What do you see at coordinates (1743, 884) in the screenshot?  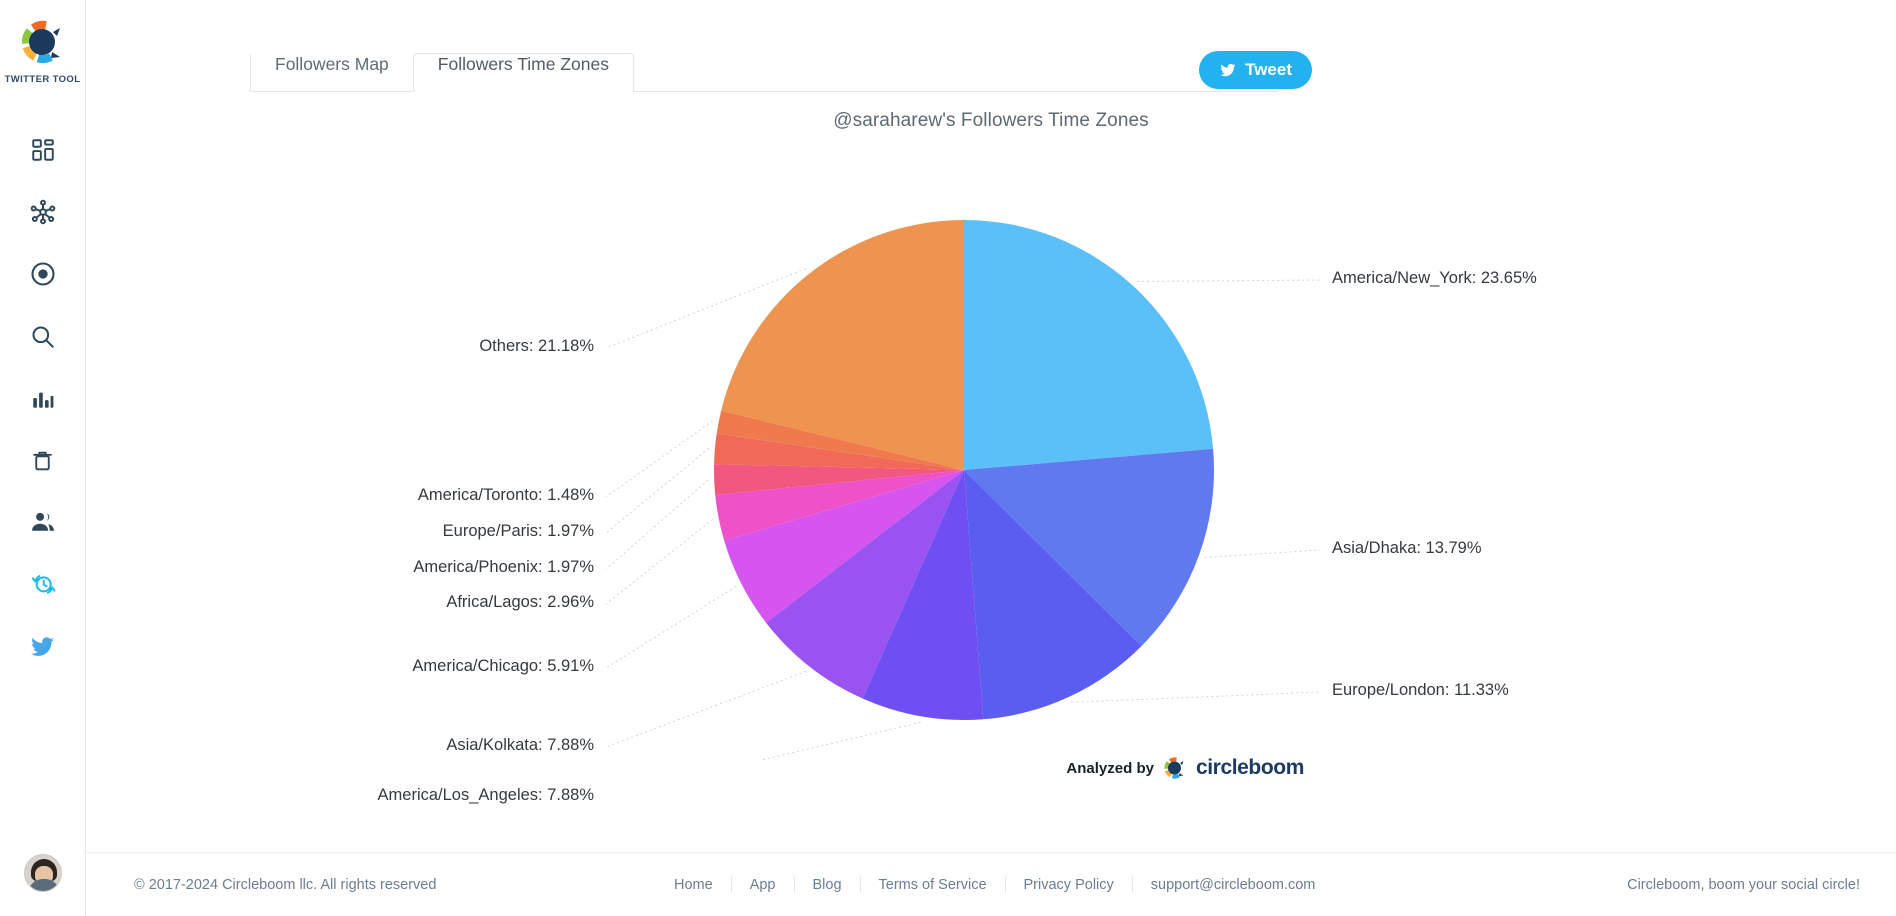 I see `footer-tagline: Circleboom, boom your social circle!` at bounding box center [1743, 884].